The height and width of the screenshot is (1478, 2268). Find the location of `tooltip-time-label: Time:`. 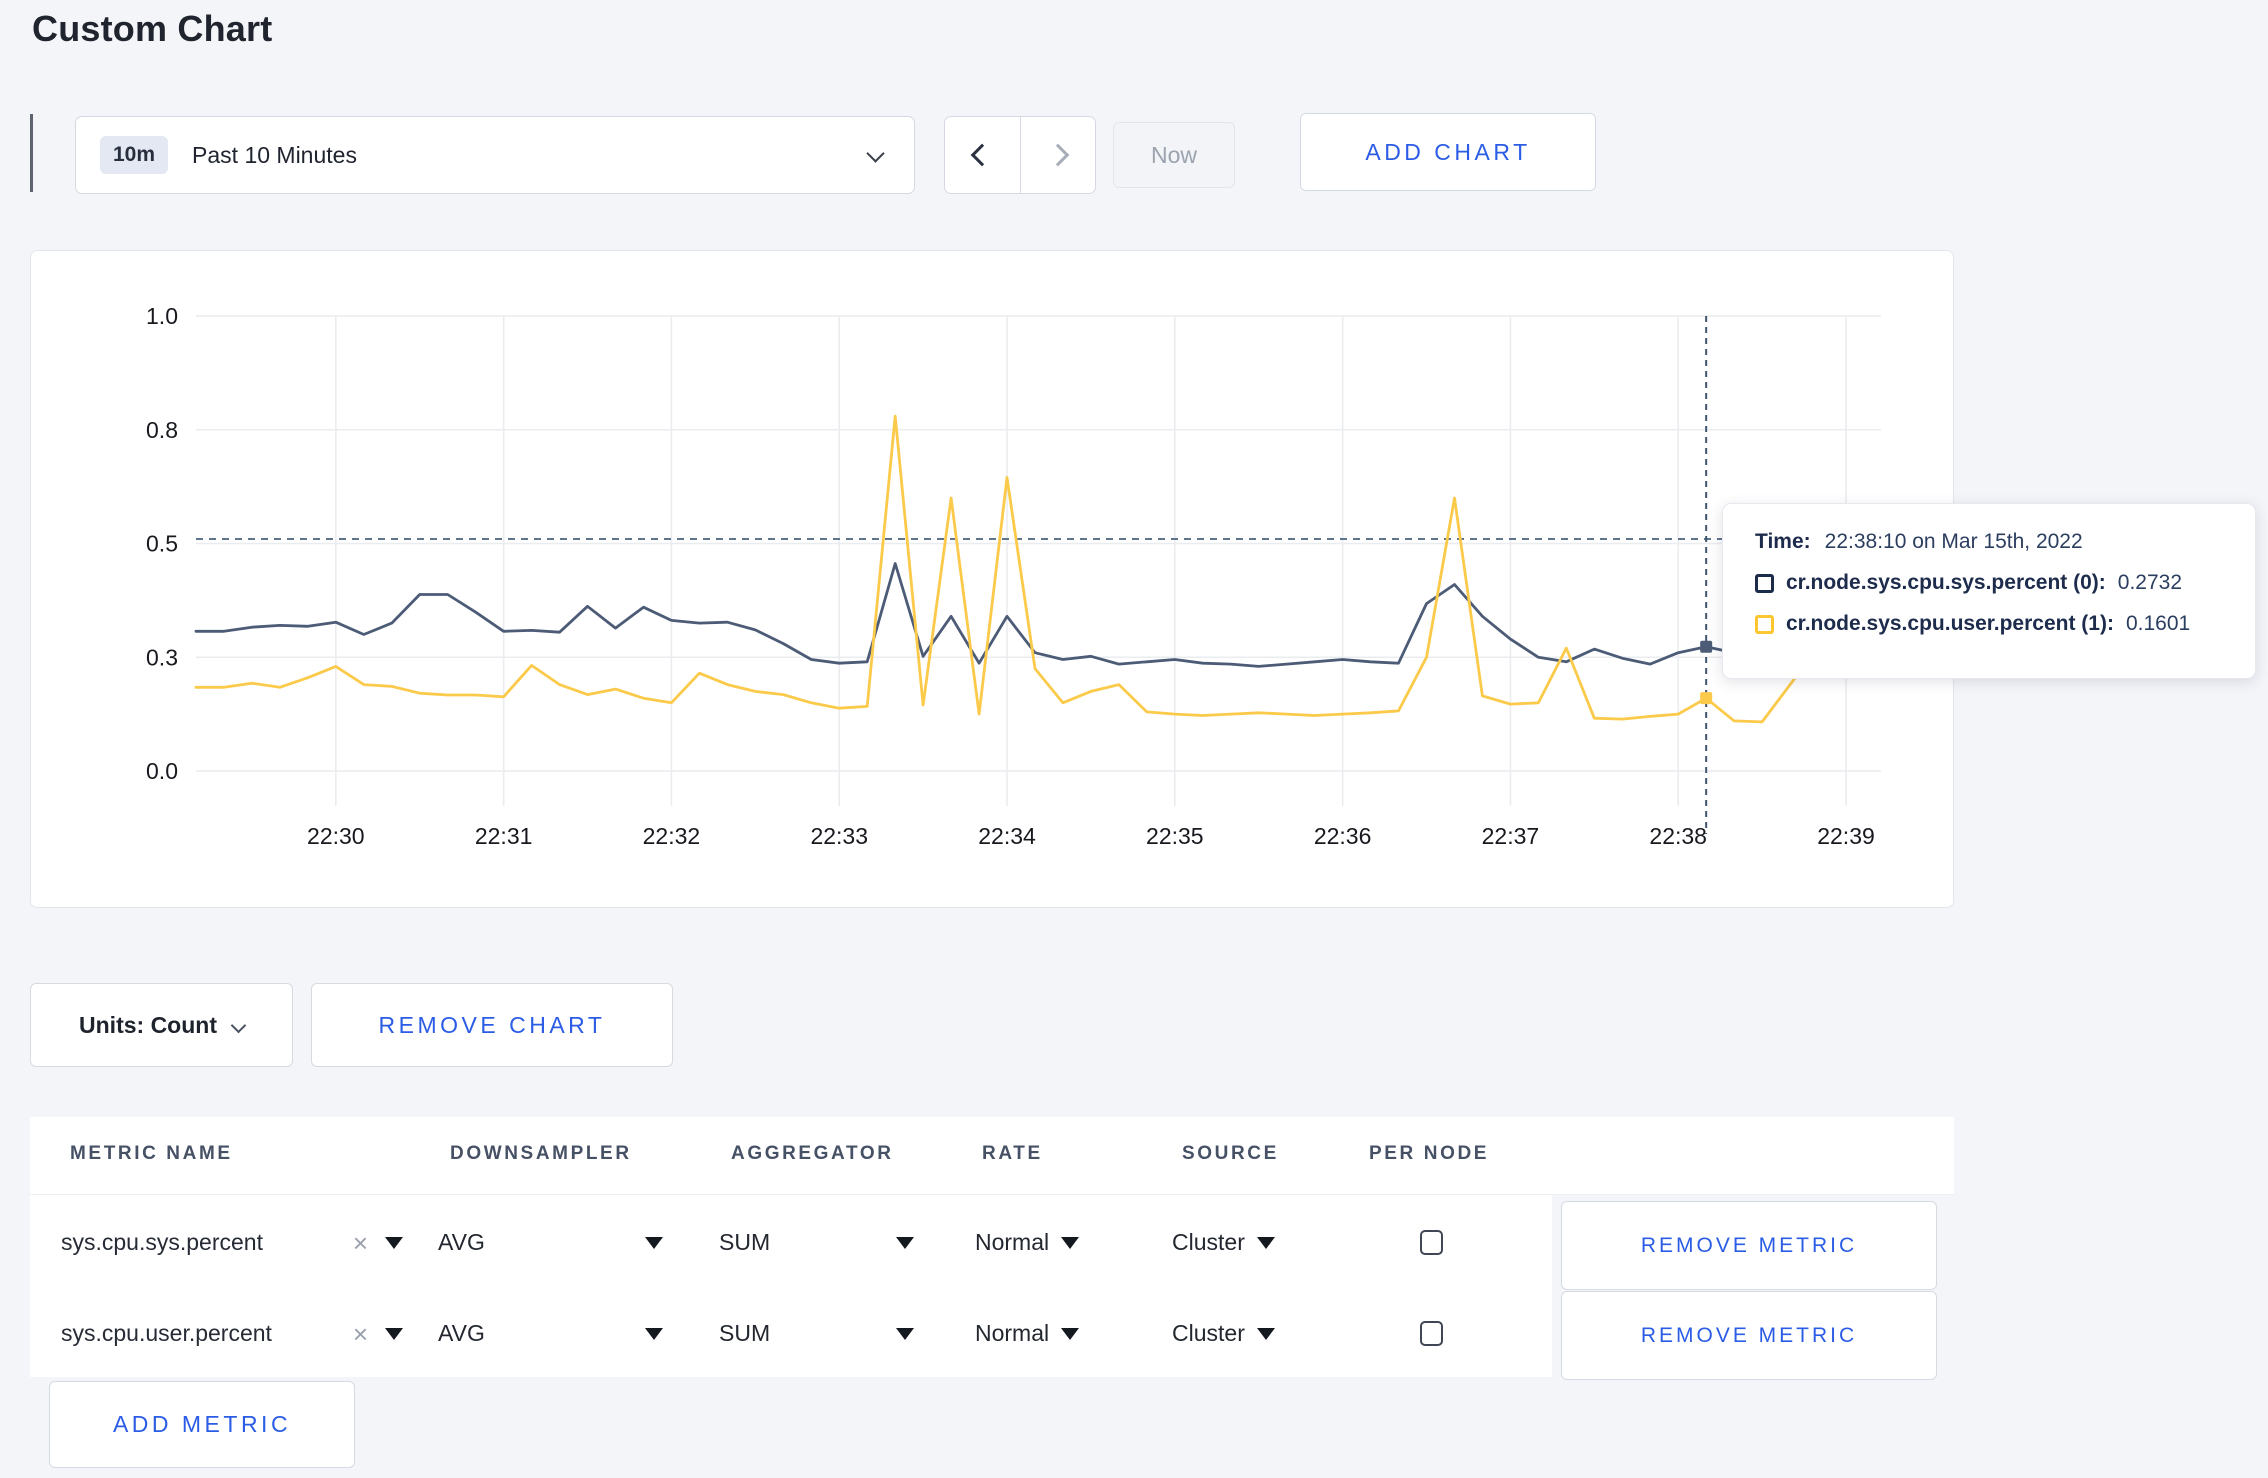

tooltip-time-label: Time: is located at coordinates (1783, 541).